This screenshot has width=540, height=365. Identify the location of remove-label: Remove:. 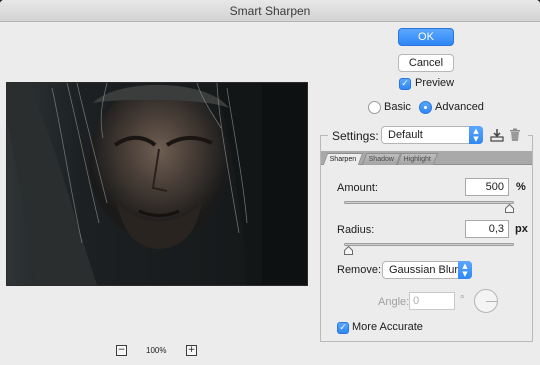
(359, 270).